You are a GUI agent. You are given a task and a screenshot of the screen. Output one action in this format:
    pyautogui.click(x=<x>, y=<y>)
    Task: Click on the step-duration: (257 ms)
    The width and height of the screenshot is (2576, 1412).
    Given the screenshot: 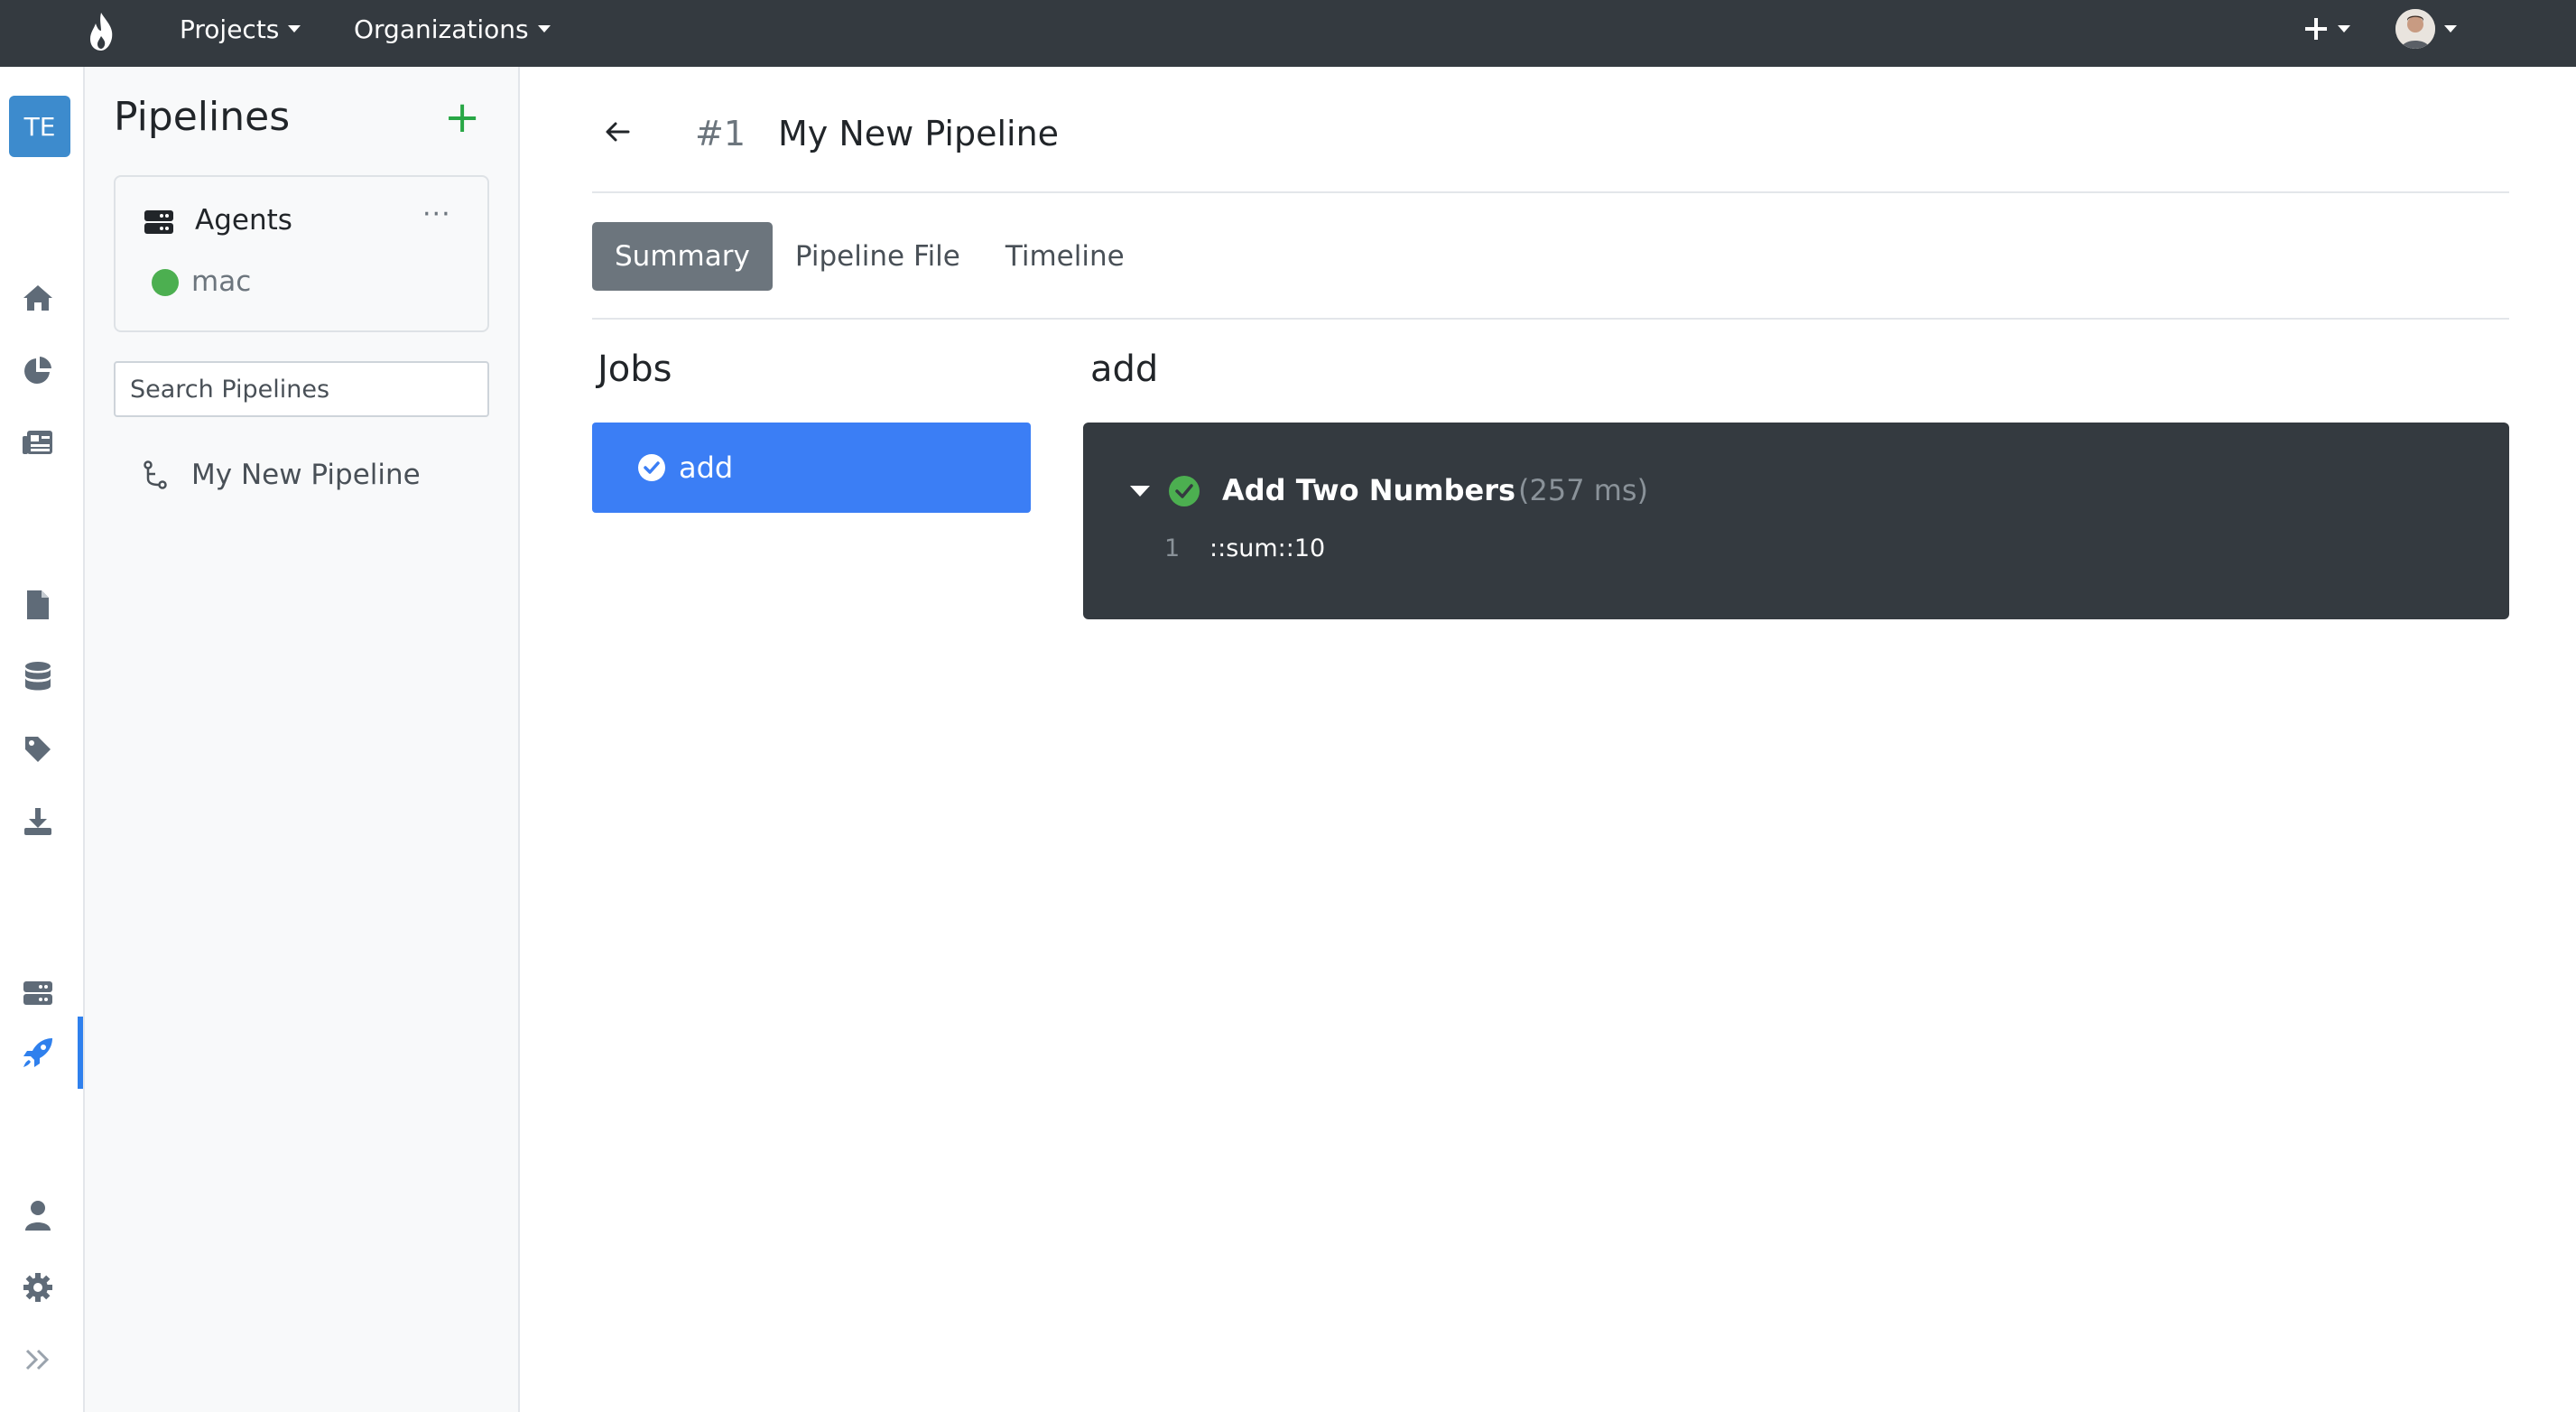 What is the action you would take?
    pyautogui.click(x=1583, y=490)
    